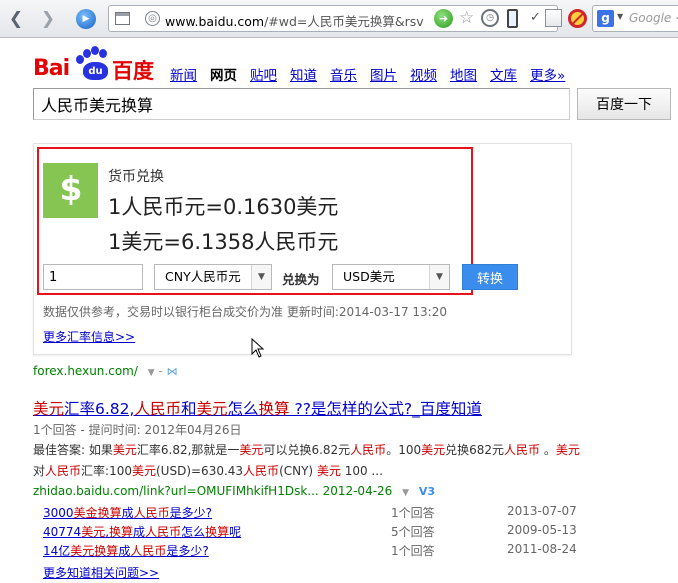 Image resolution: width=678 pixels, height=583 pixels. Describe the element at coordinates (512, 18) in the screenshot. I see `phone-icon` at that location.